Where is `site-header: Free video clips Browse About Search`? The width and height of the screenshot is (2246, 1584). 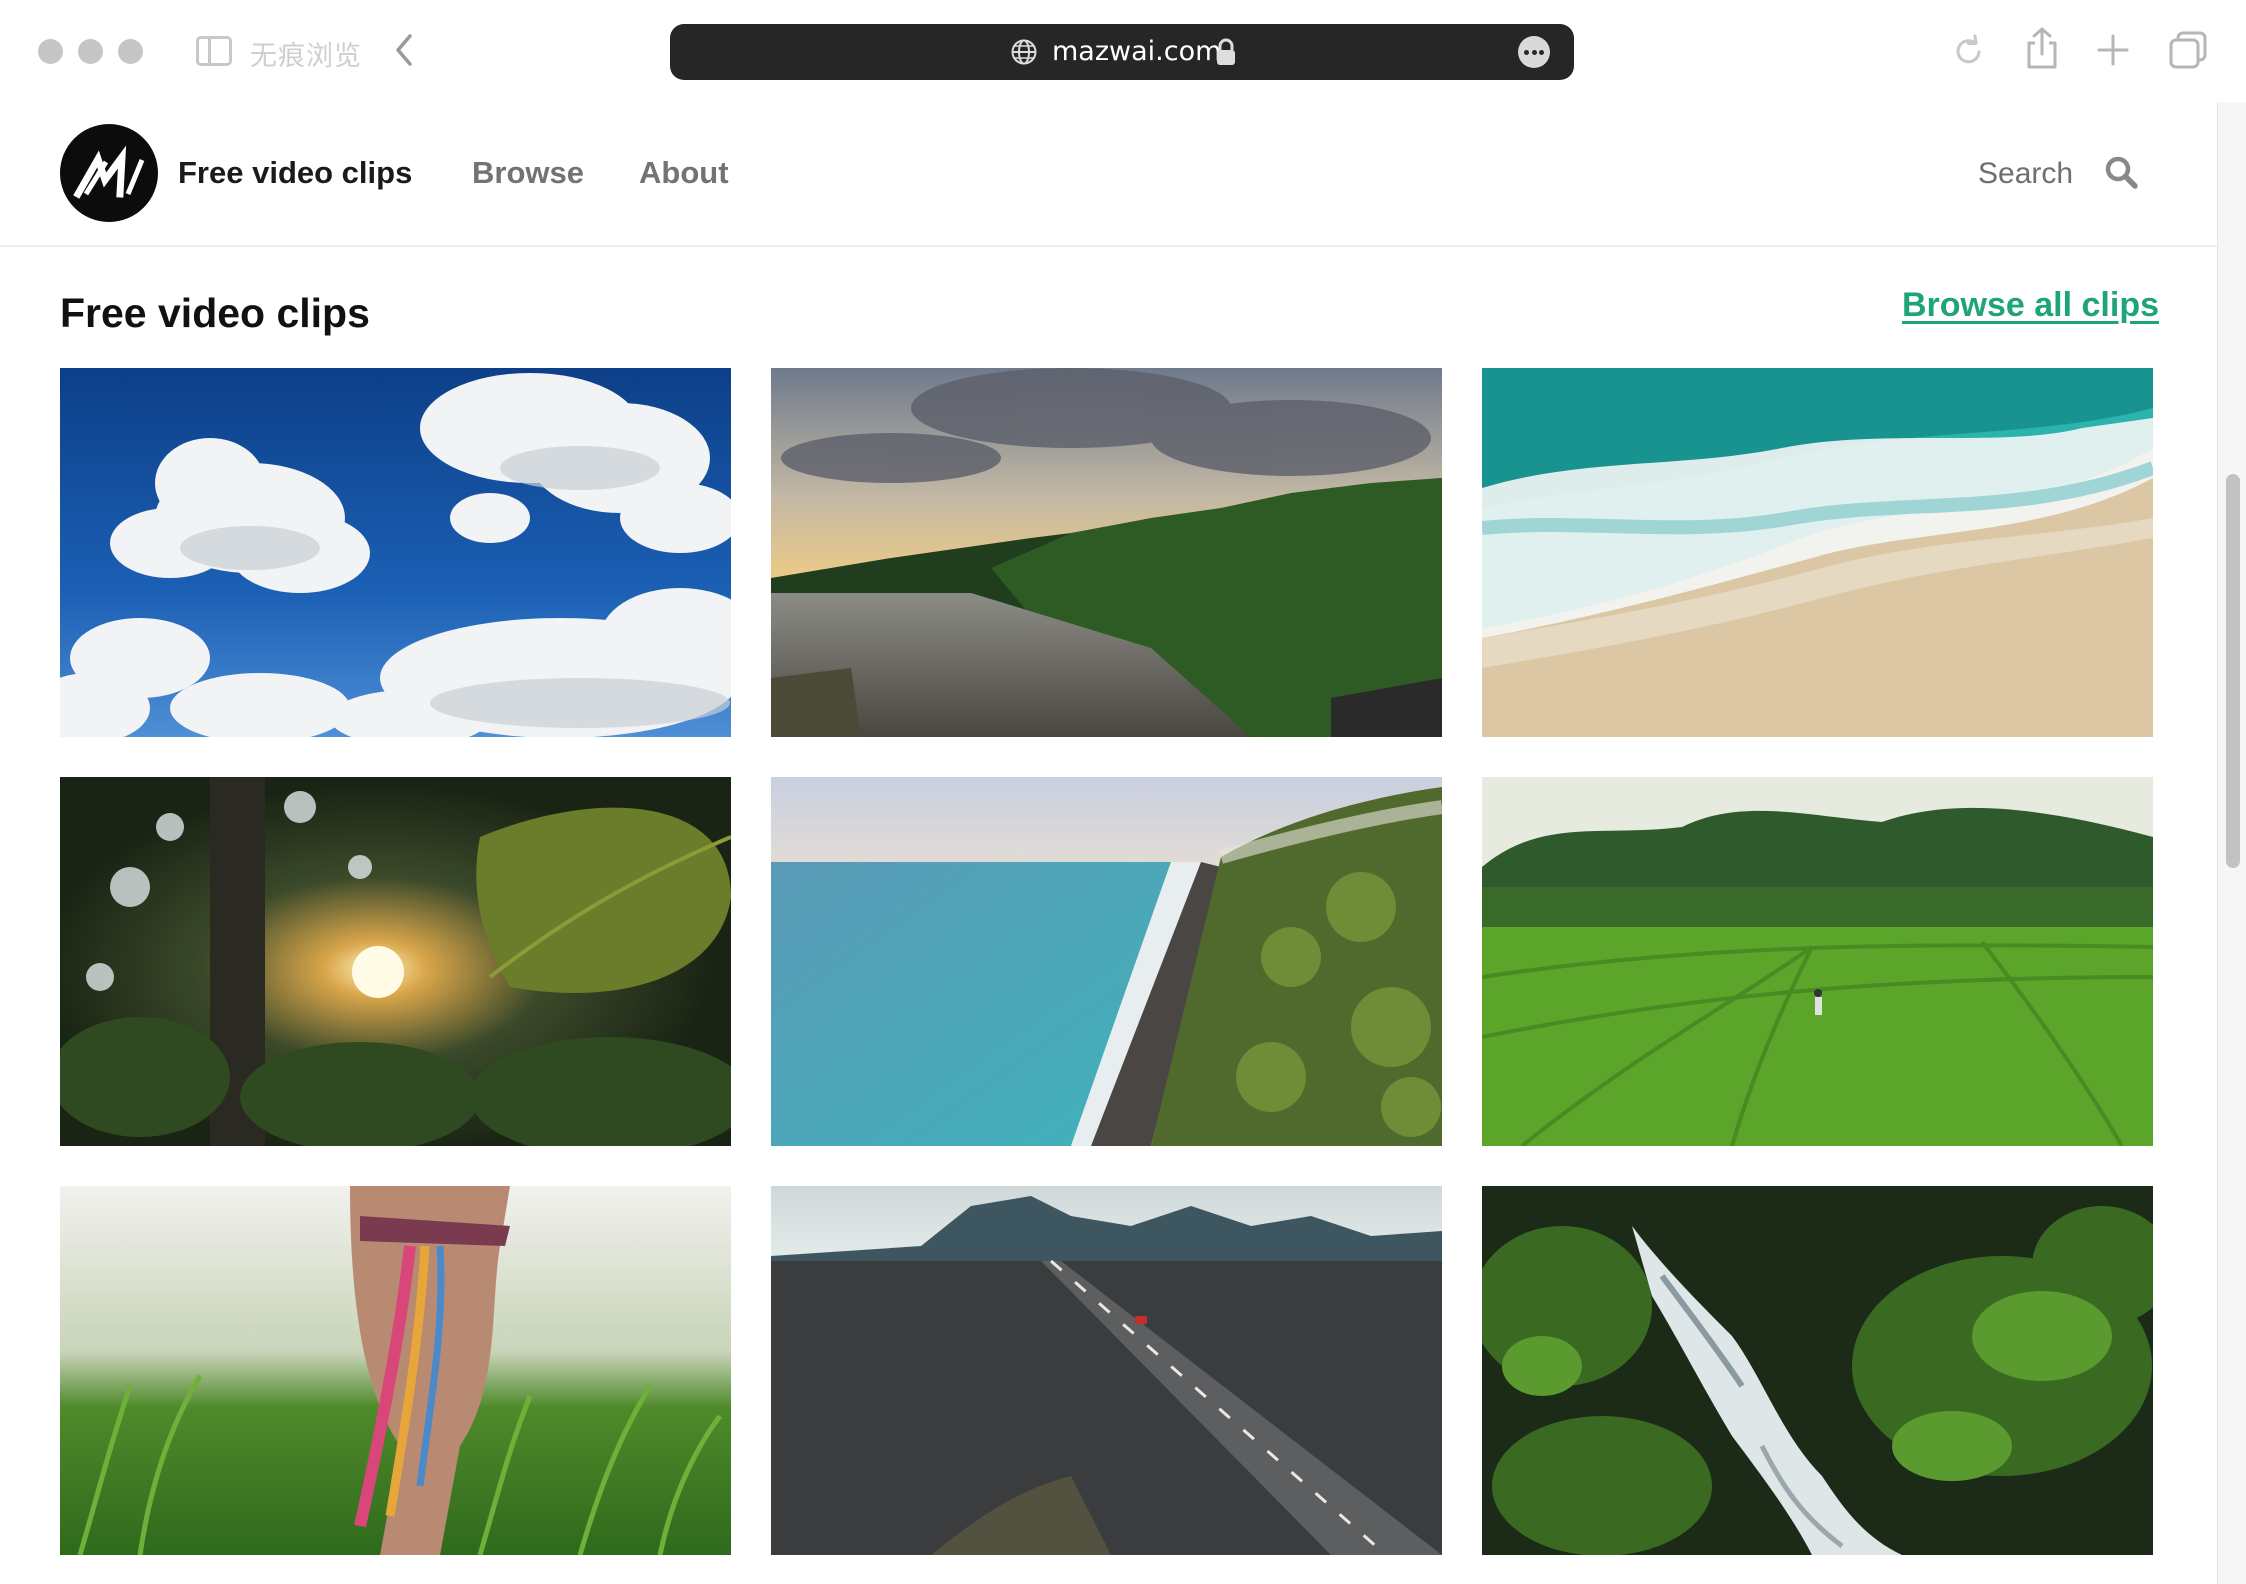 site-header: Free video clips Browse About Search is located at coordinates (1108, 174).